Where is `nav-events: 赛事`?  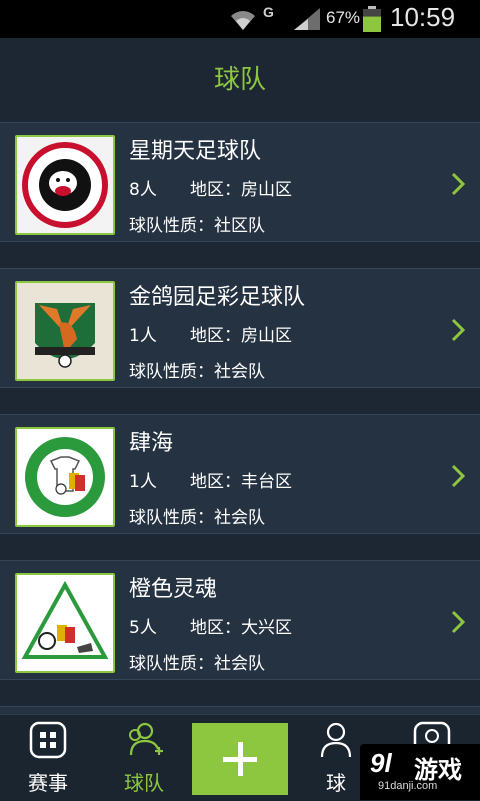
nav-events: 赛事 is located at coordinates (48, 758).